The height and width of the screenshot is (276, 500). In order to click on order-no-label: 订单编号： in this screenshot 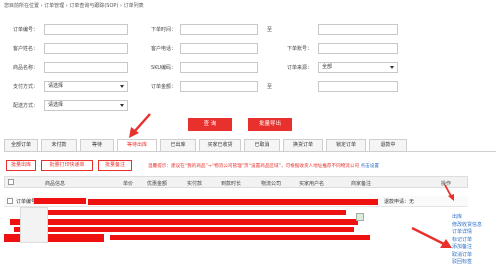, I will do `click(25, 30)`.